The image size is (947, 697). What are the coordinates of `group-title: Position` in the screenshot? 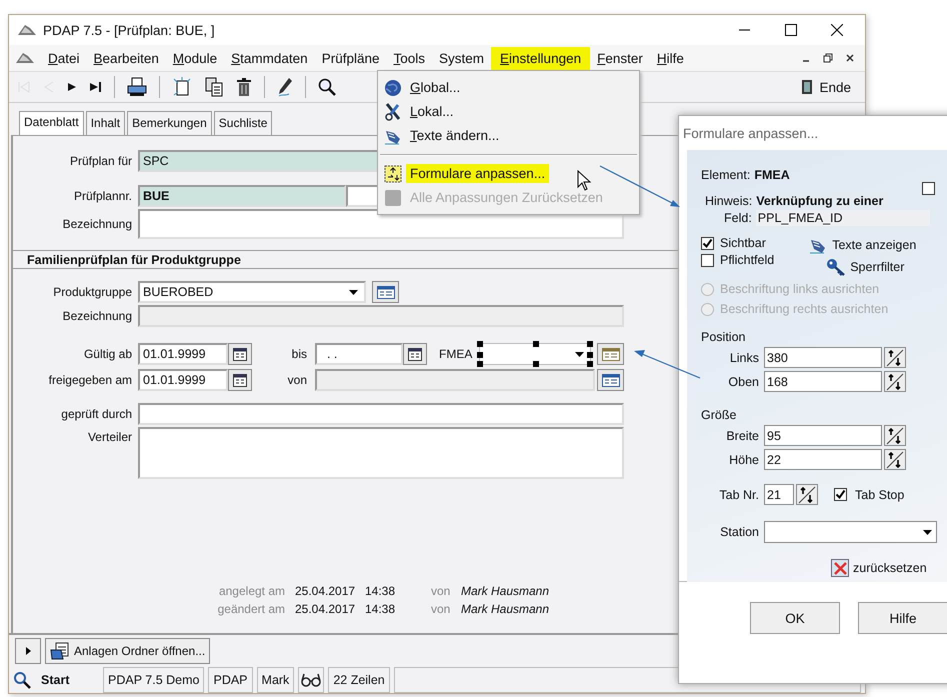 It's located at (723, 337).